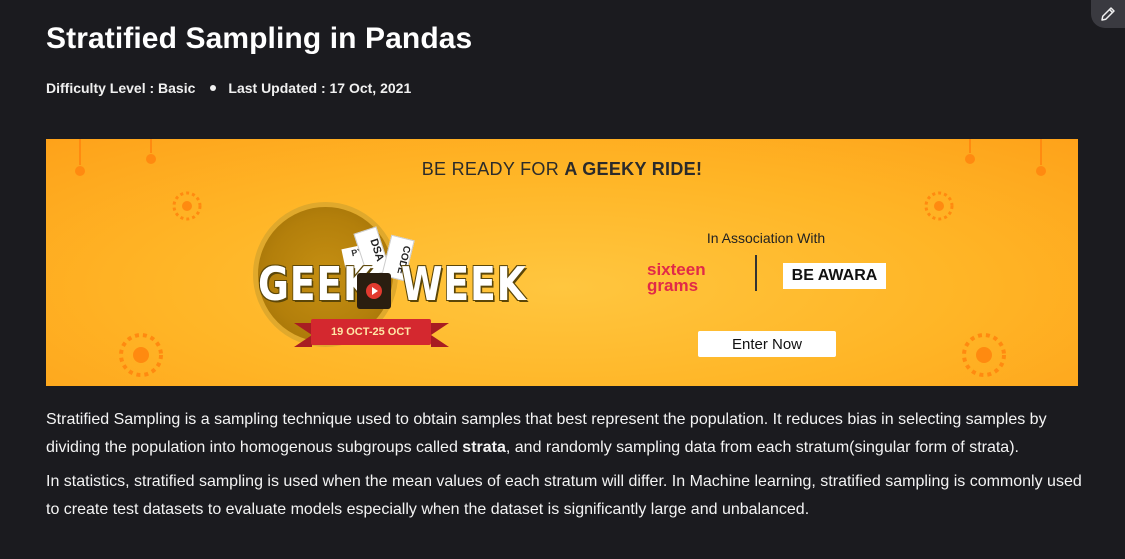 The image size is (1125, 559). Describe the element at coordinates (320, 88) in the screenshot. I see `last-updated: Last Updated : 17 Oct, 2021` at that location.